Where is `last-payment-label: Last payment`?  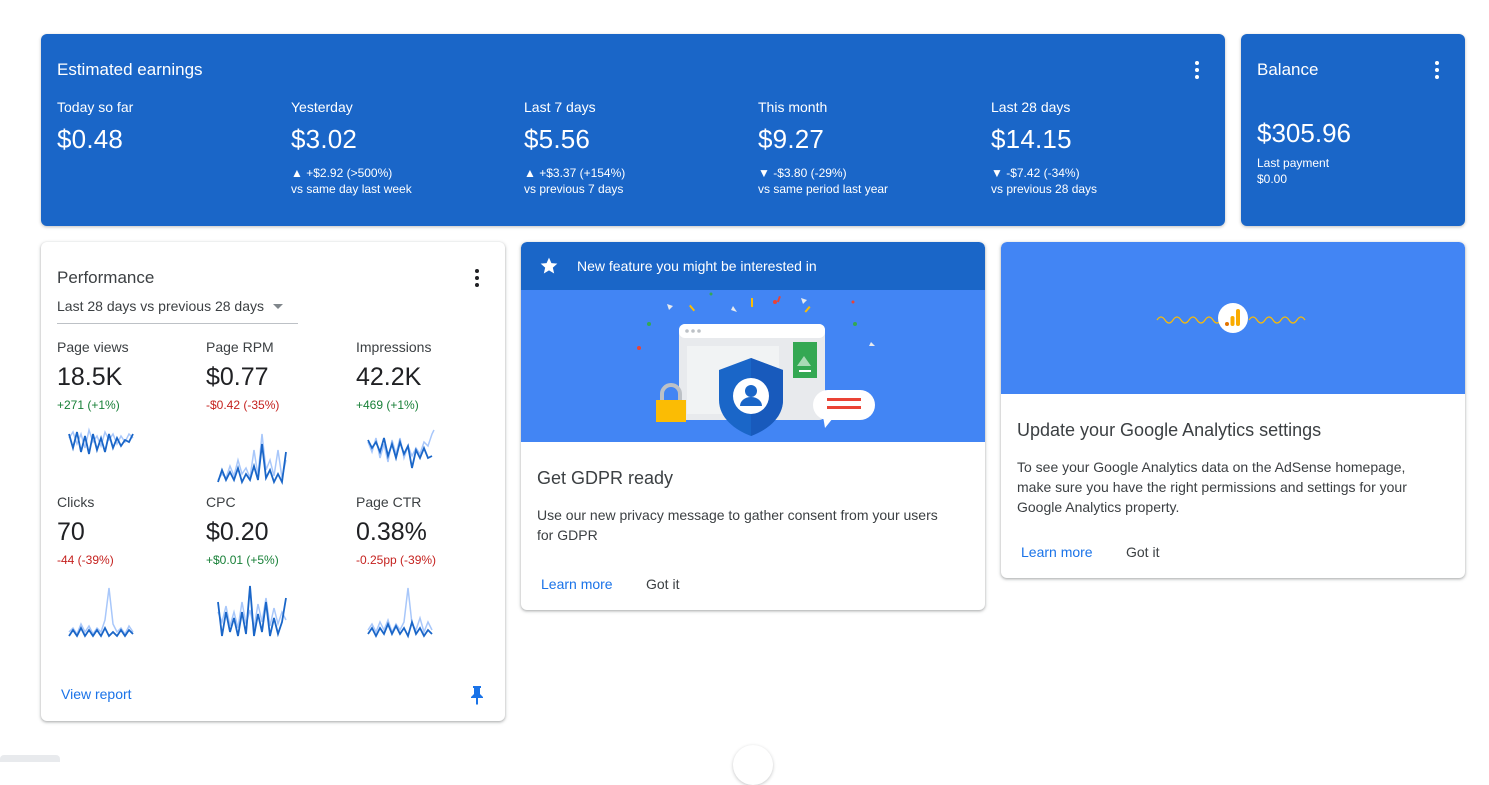 last-payment-label: Last payment is located at coordinates (1293, 163).